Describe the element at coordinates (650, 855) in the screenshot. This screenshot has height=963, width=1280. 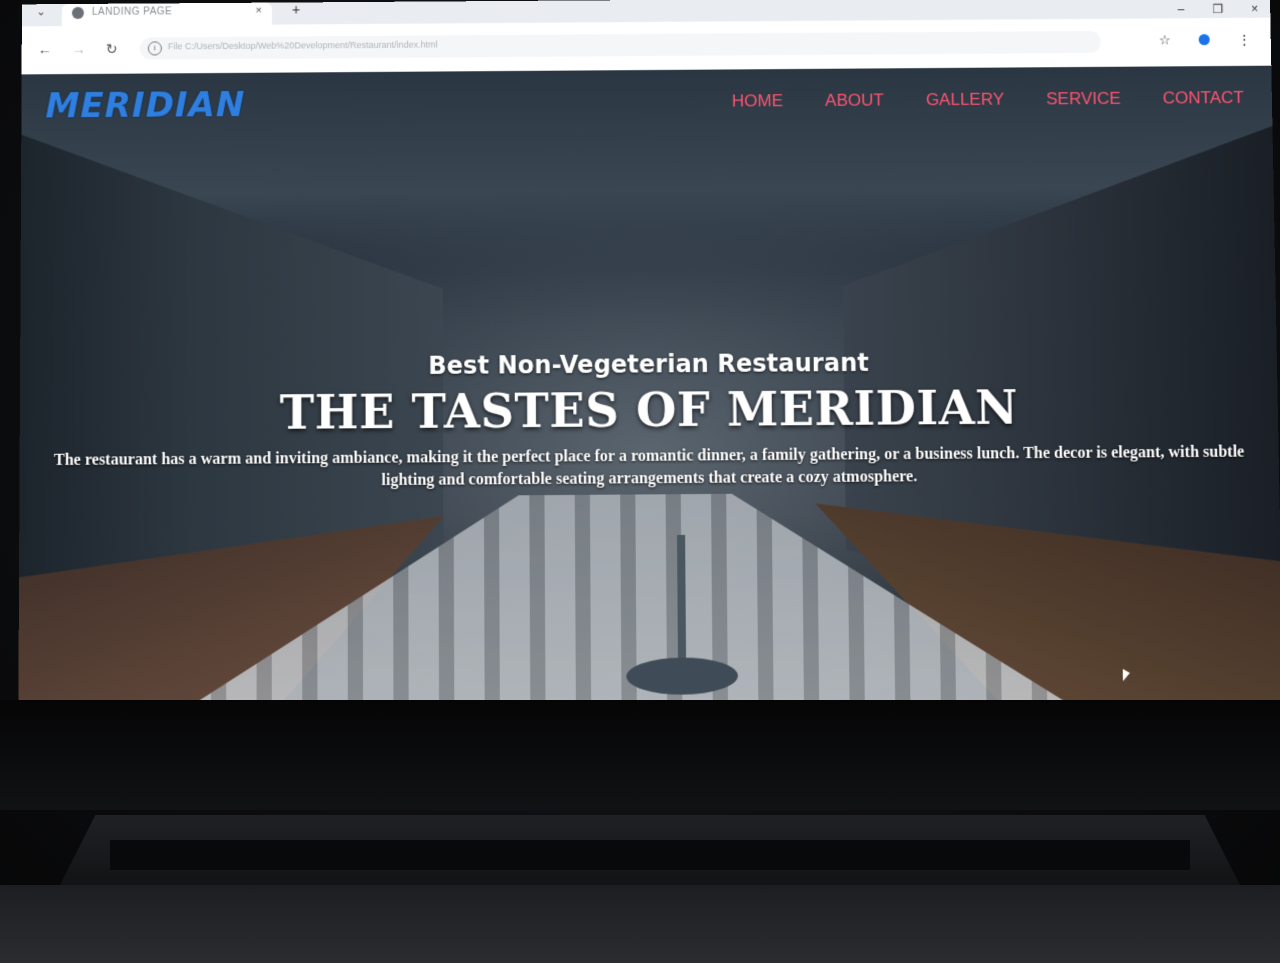
I see `hinge-gap` at that location.